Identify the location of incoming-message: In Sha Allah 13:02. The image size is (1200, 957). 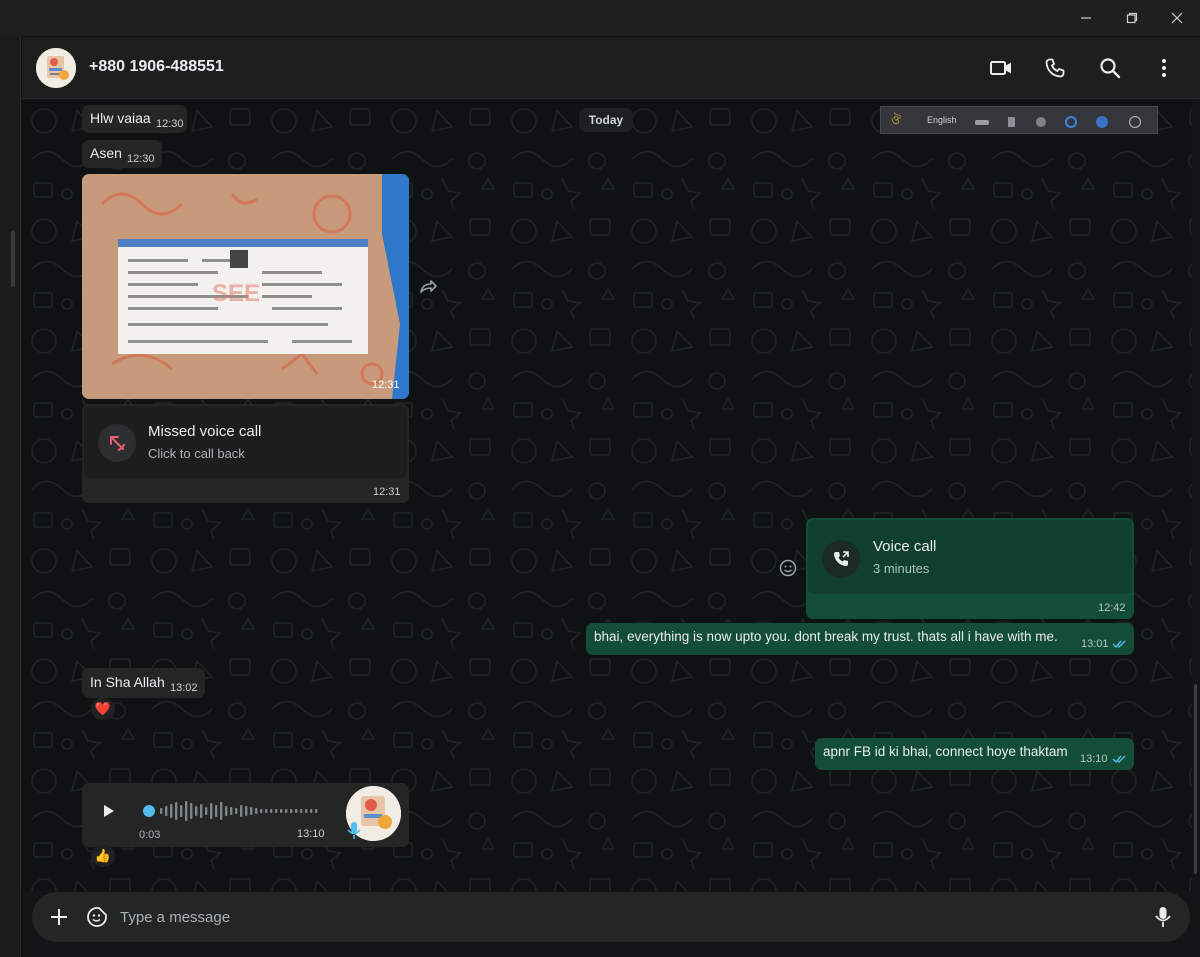
(143, 683).